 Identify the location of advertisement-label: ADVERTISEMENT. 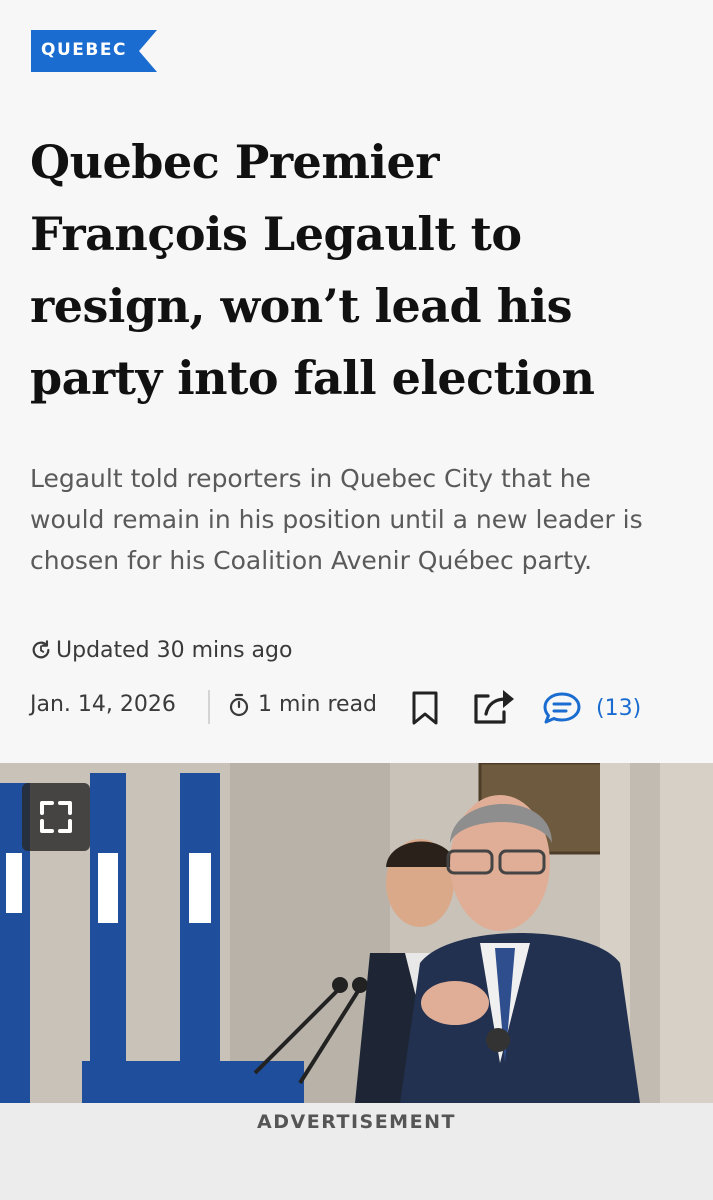
(356, 1122).